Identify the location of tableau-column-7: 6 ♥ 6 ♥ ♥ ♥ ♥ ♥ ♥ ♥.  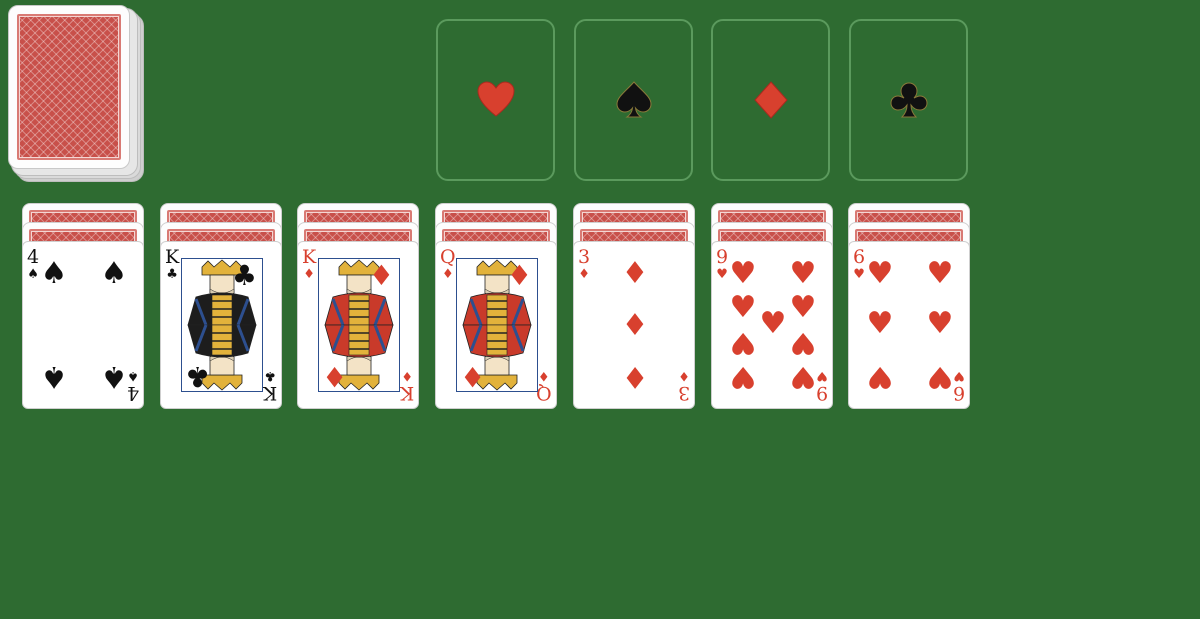
(909, 306).